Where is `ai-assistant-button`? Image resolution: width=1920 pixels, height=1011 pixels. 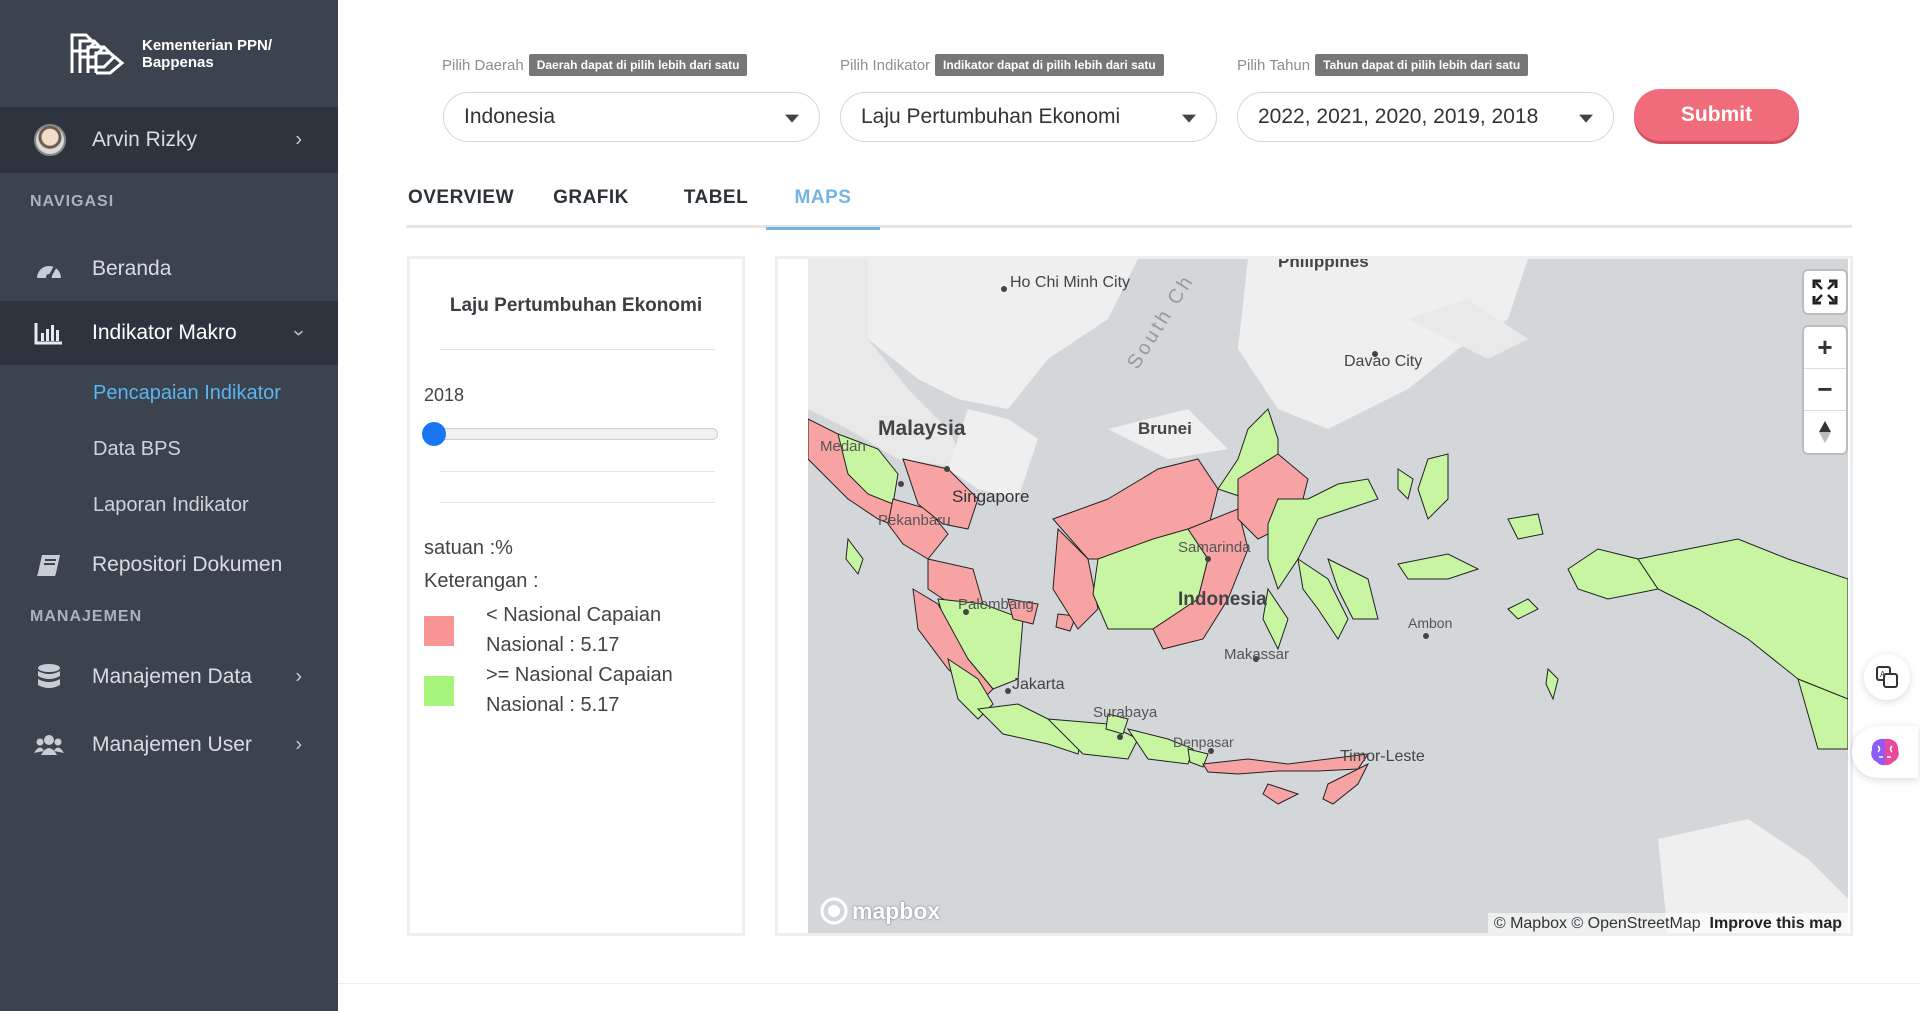
ai-assistant-button is located at coordinates (1885, 752).